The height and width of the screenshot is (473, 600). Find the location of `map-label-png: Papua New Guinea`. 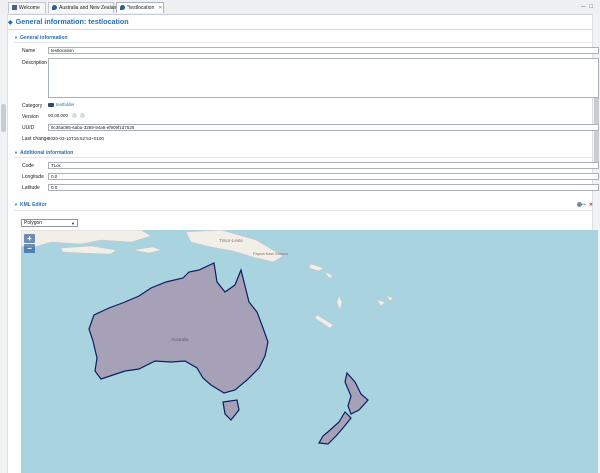

map-label-png: Papua New Guinea is located at coordinates (270, 253).